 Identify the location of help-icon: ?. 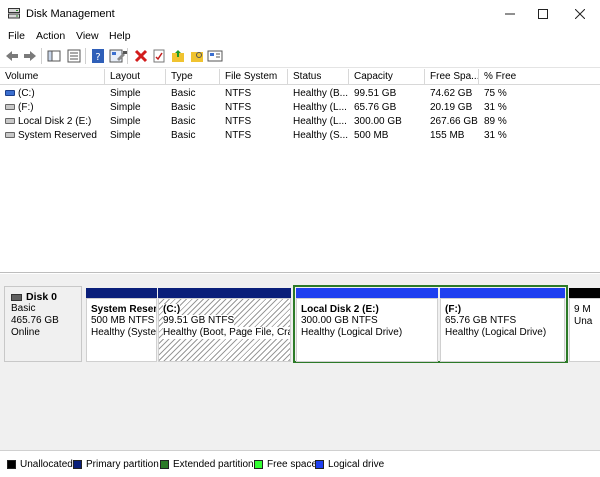
(98, 56).